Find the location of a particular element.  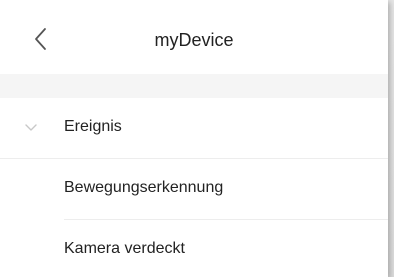

section-gap is located at coordinates (194, 86).